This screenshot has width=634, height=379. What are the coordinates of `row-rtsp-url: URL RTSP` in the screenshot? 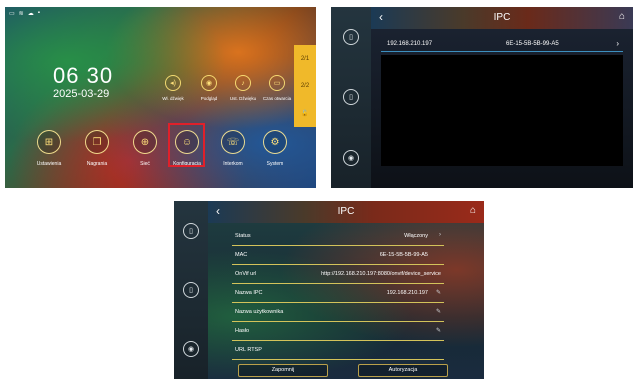 It's located at (338, 350).